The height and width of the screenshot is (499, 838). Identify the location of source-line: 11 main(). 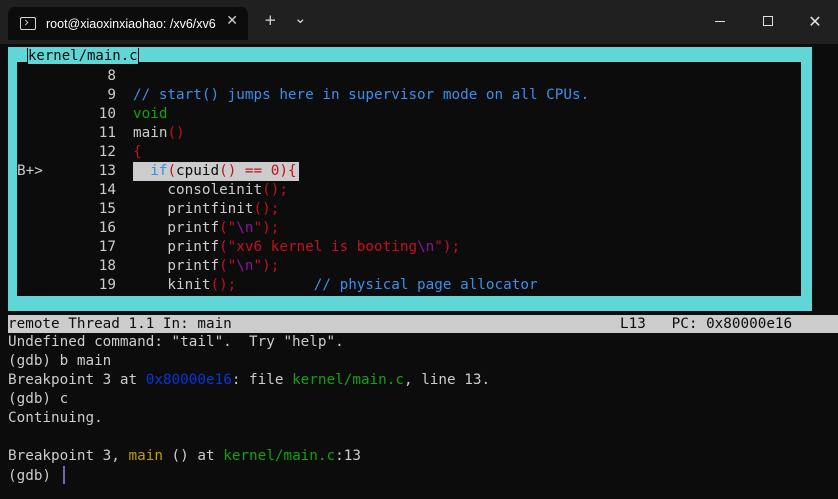
(101, 133).